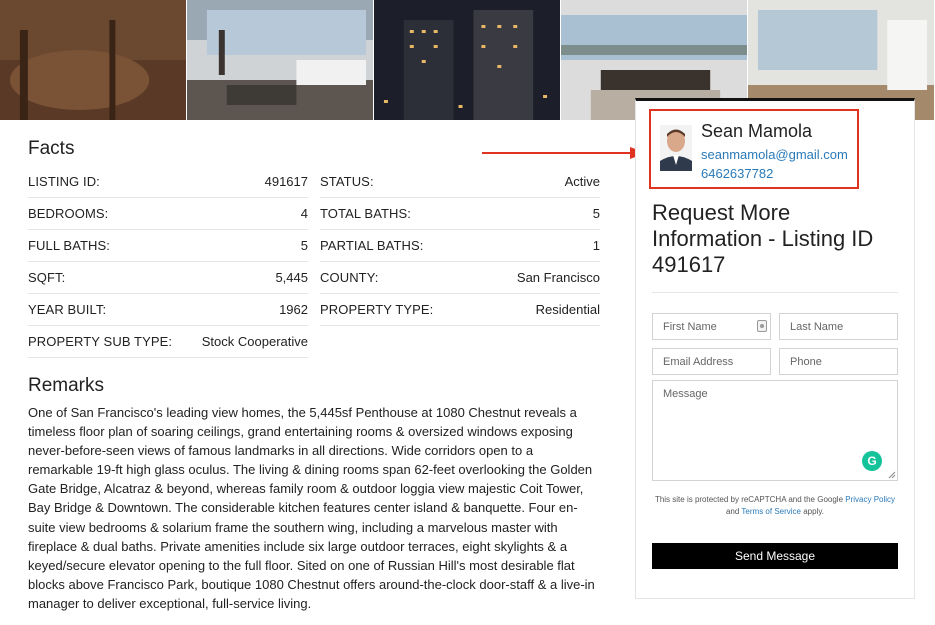  I want to click on agent-email-link: seanmamola@gmail.com, so click(774, 154).